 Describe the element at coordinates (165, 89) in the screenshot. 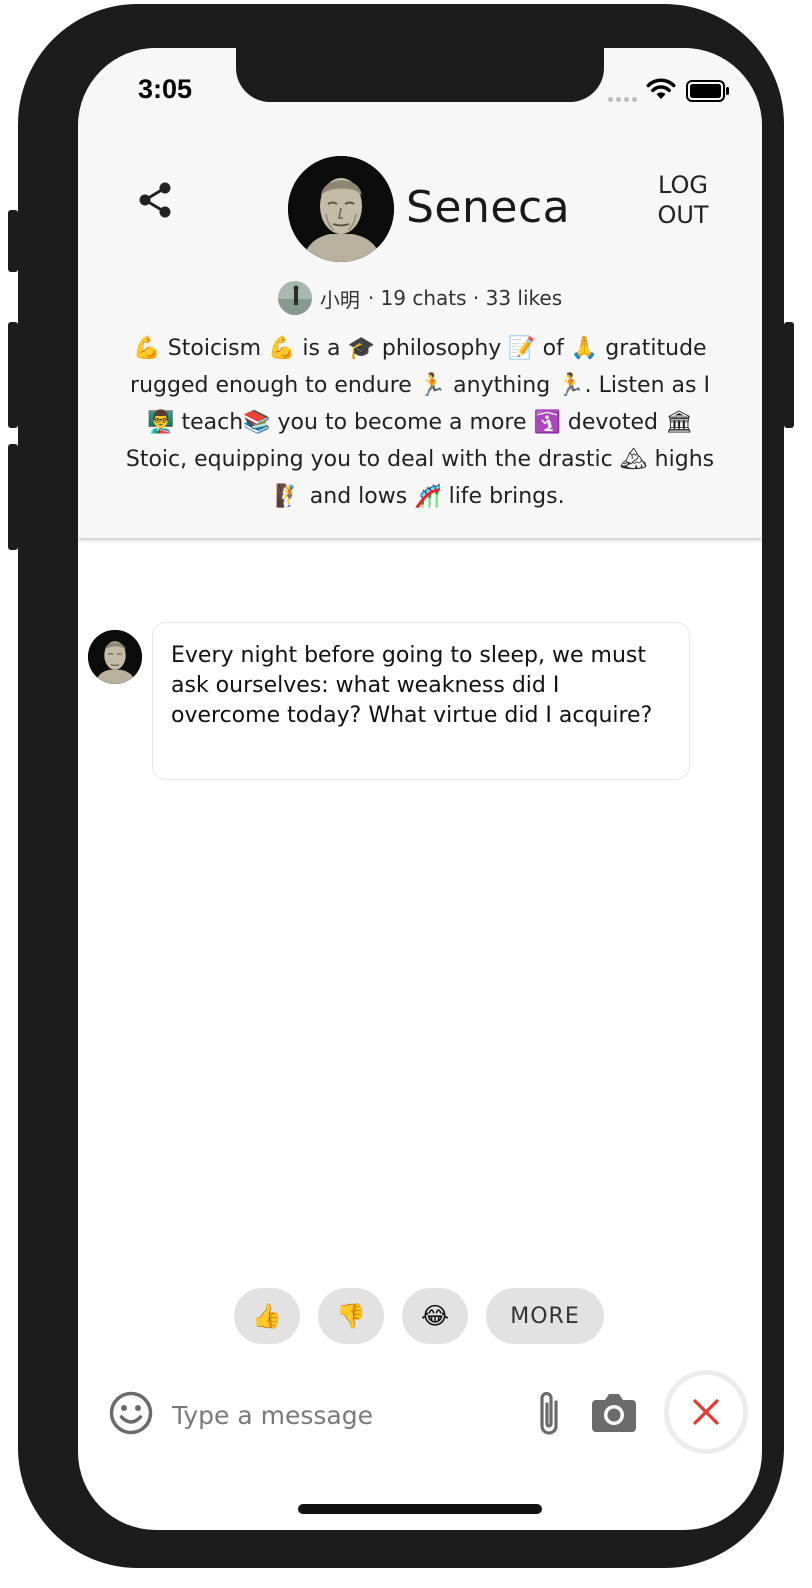

I see `status-time: 3:05` at that location.